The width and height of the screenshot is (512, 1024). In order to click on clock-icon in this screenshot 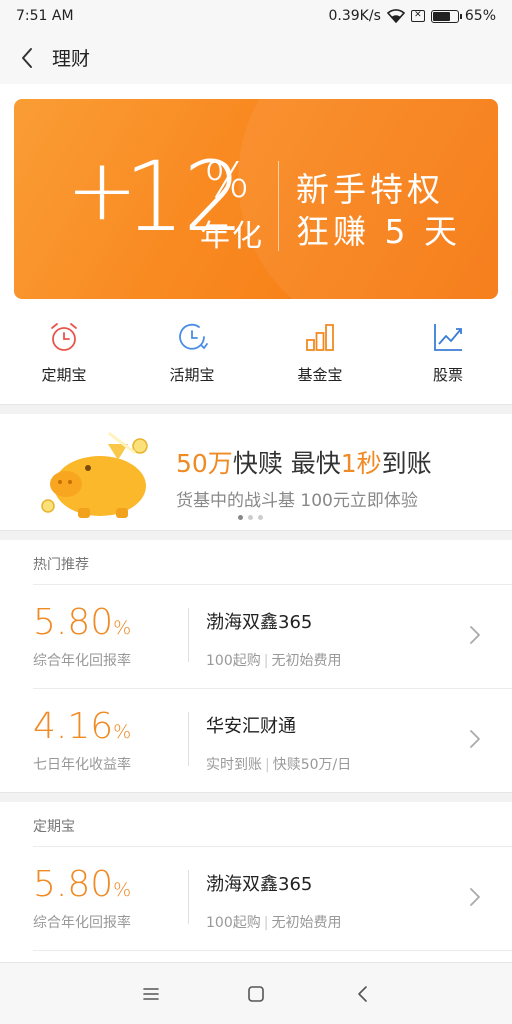, I will do `click(193, 336)`.